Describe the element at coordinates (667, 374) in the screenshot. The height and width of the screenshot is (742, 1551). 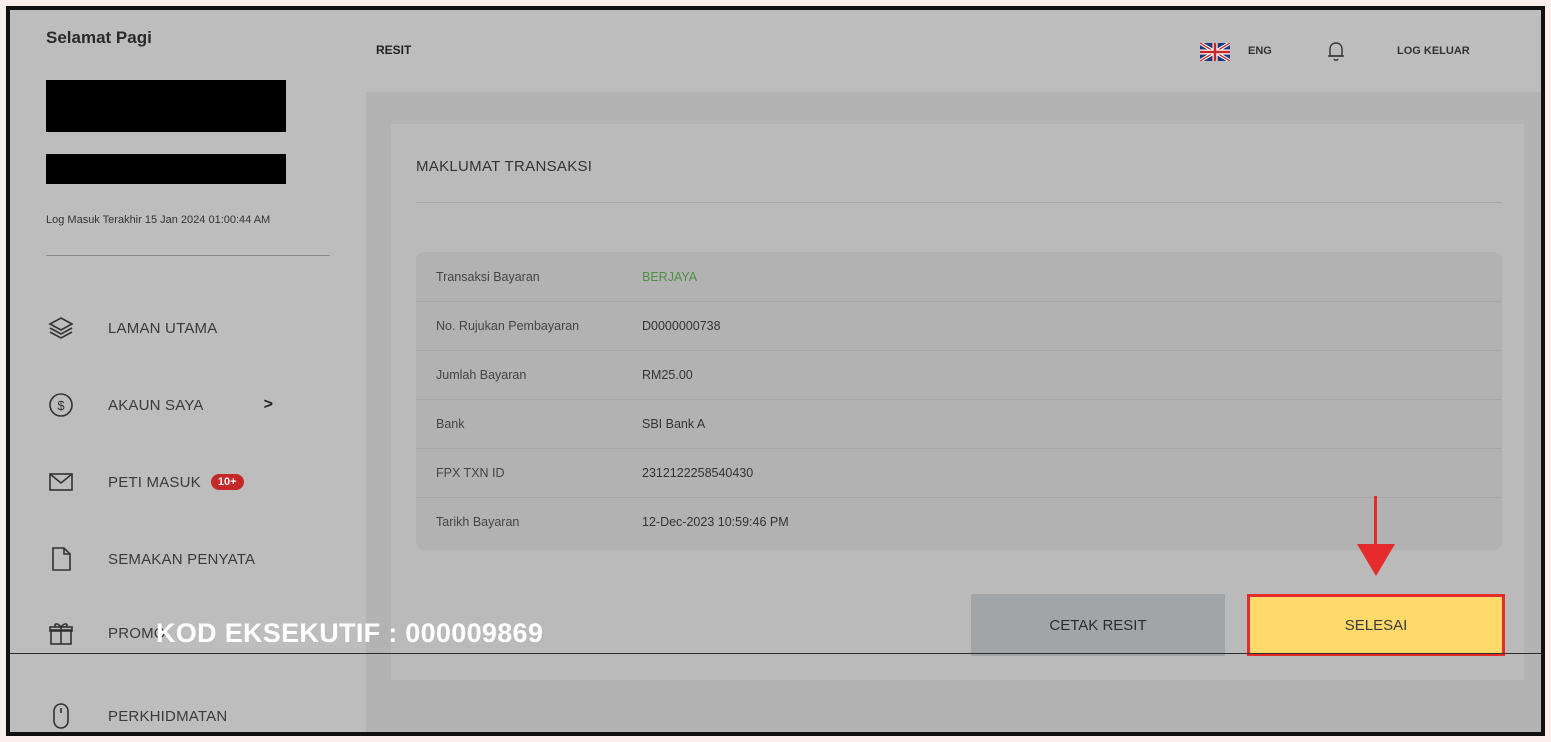
I see `detail-value: RM25.00` at that location.